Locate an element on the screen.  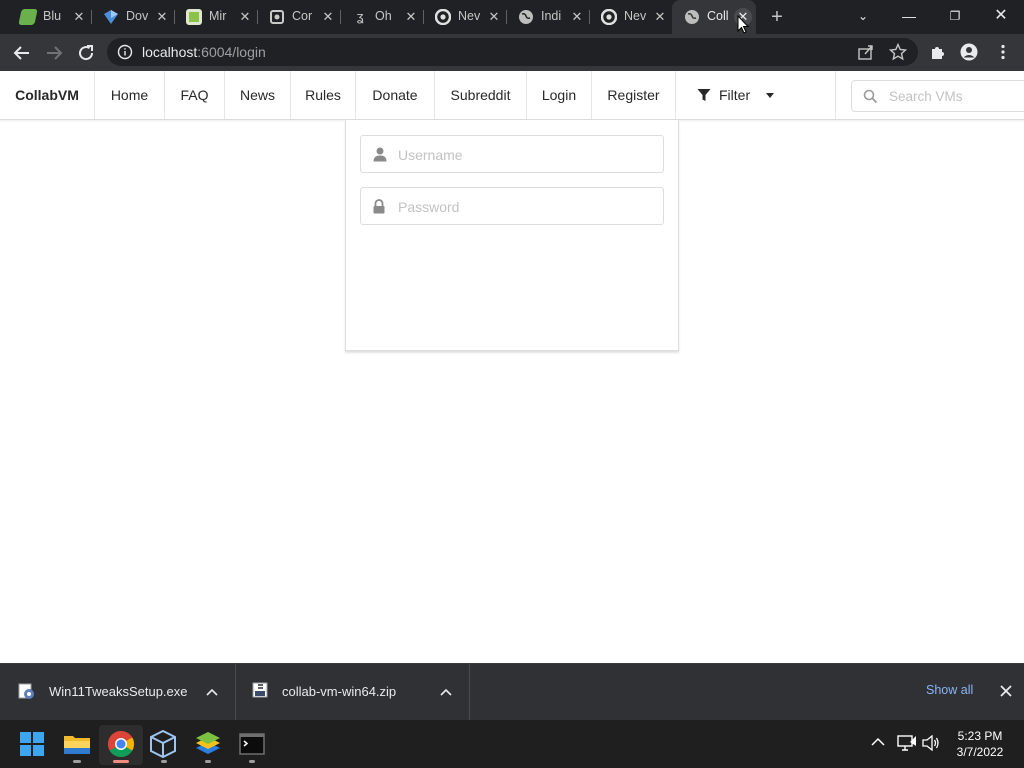
nav-register: Register is located at coordinates (634, 95).